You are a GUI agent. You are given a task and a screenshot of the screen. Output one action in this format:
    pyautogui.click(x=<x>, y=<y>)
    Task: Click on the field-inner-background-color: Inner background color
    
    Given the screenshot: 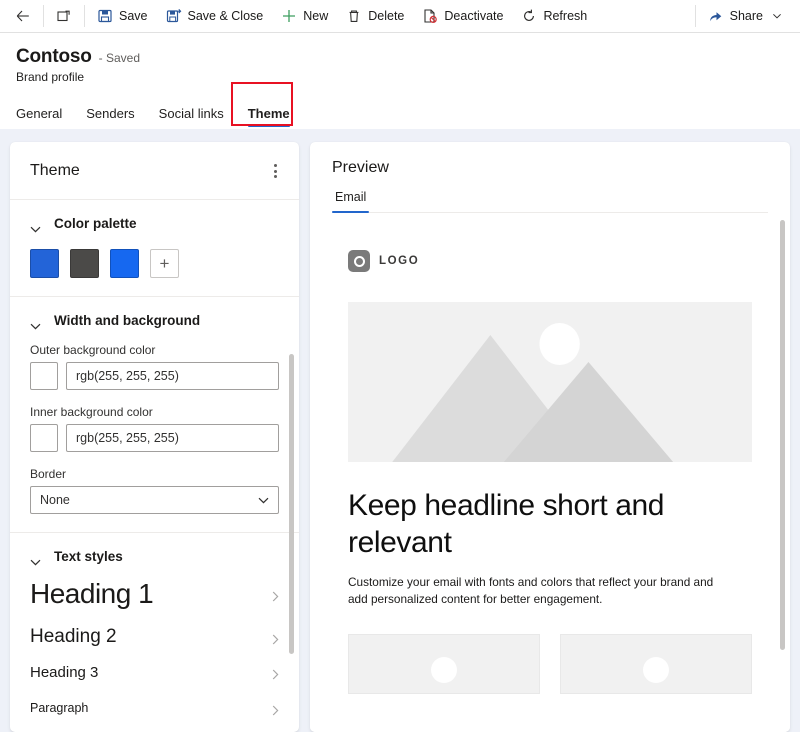 What is the action you would take?
    pyautogui.click(x=154, y=428)
    